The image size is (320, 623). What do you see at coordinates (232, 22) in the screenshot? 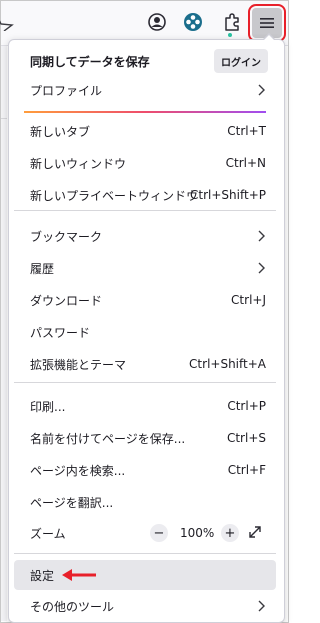
I see `puzzle-icon` at bounding box center [232, 22].